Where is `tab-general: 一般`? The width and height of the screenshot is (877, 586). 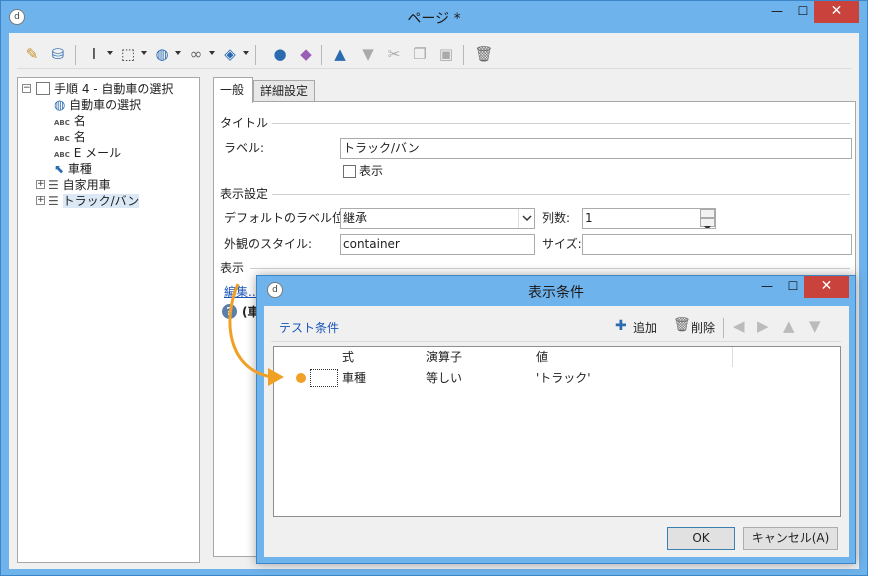
tab-general: 一般 is located at coordinates (233, 90).